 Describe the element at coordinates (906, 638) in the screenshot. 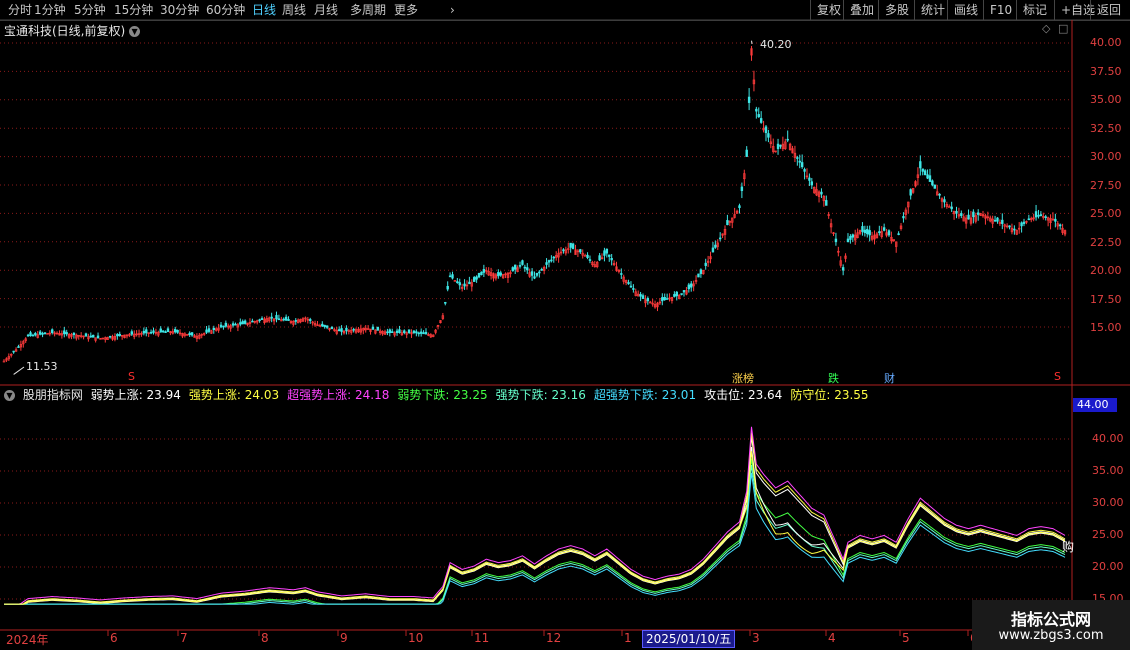

I see `date-tick: 5` at that location.